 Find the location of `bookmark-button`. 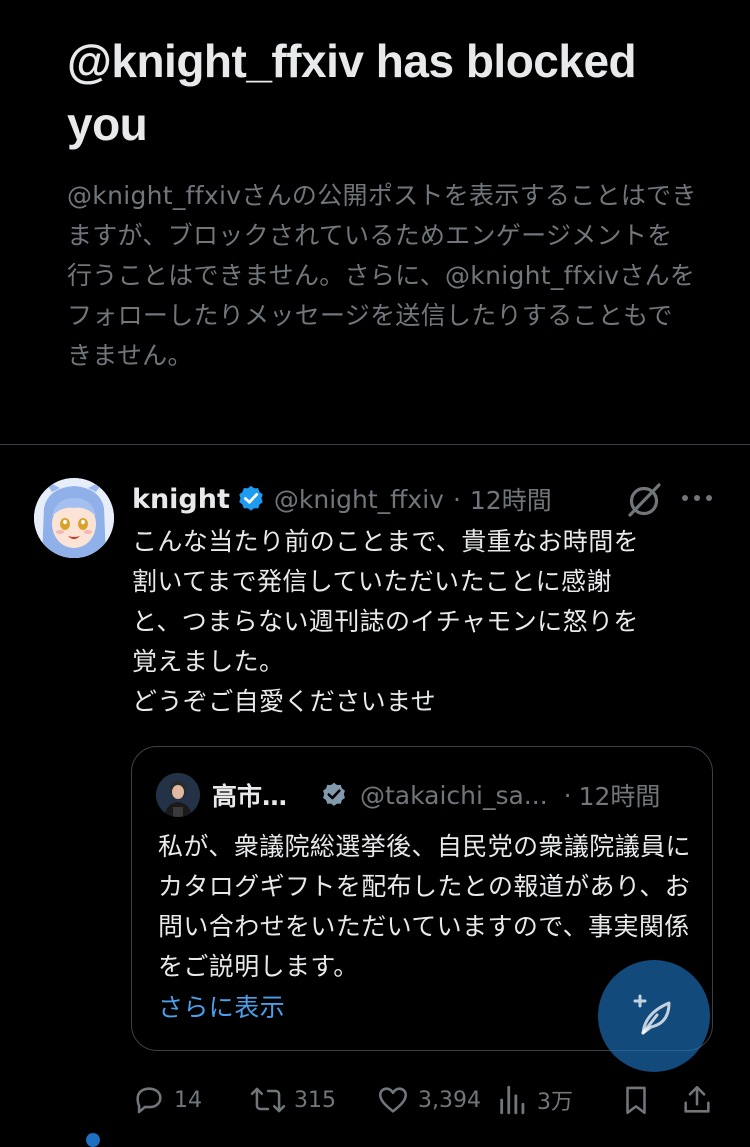

bookmark-button is located at coordinates (636, 1100).